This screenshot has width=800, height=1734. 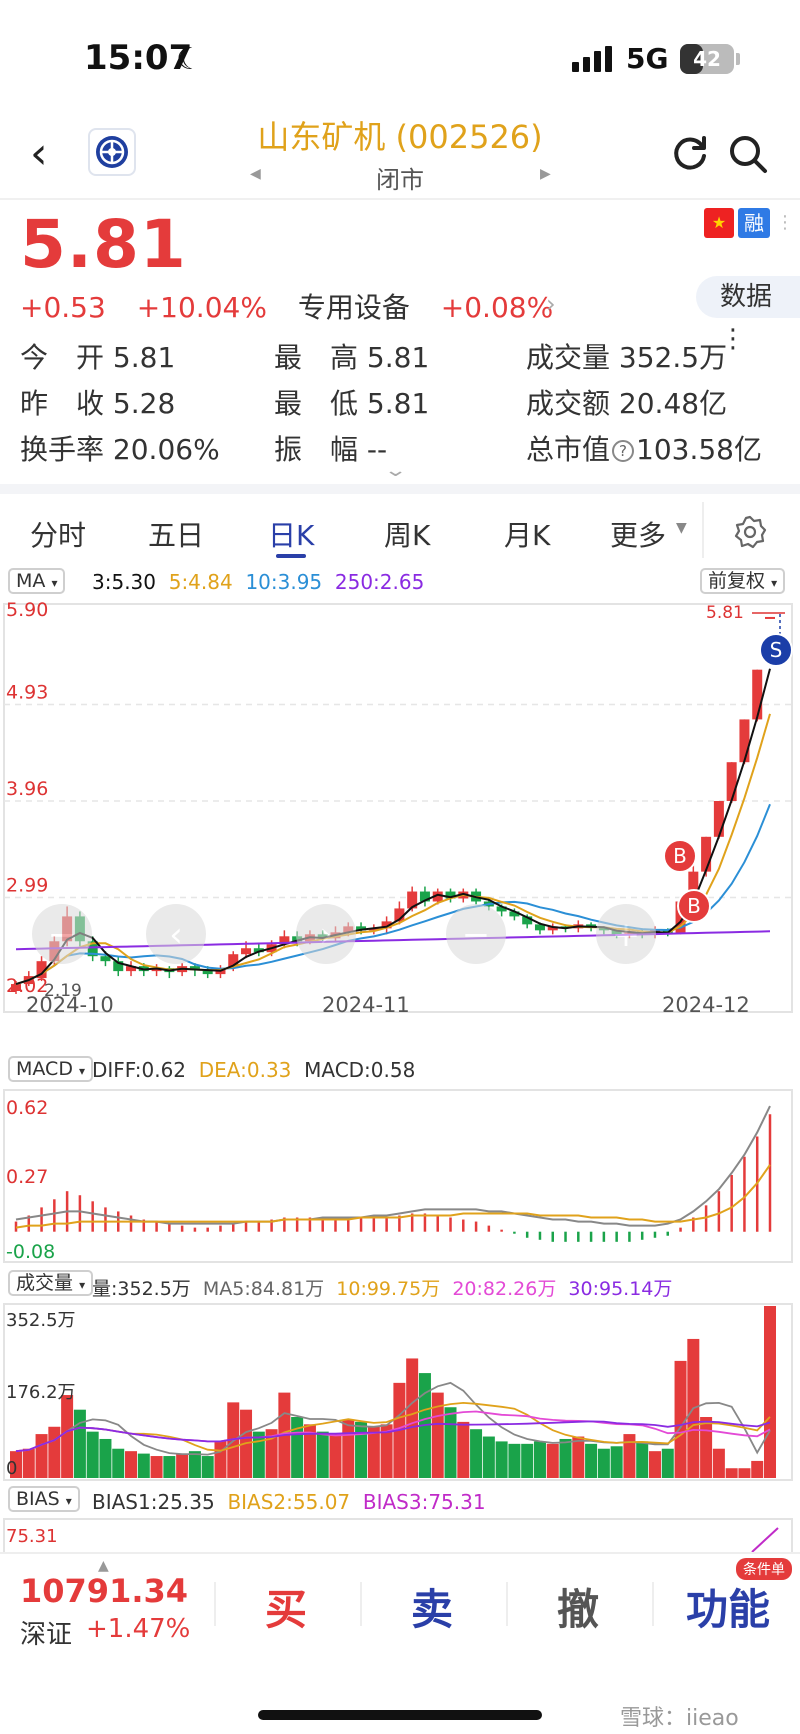 I want to click on ma-legend: 3:5.30 5:4.84 10:3.95 250:2.65, so click(x=258, y=582).